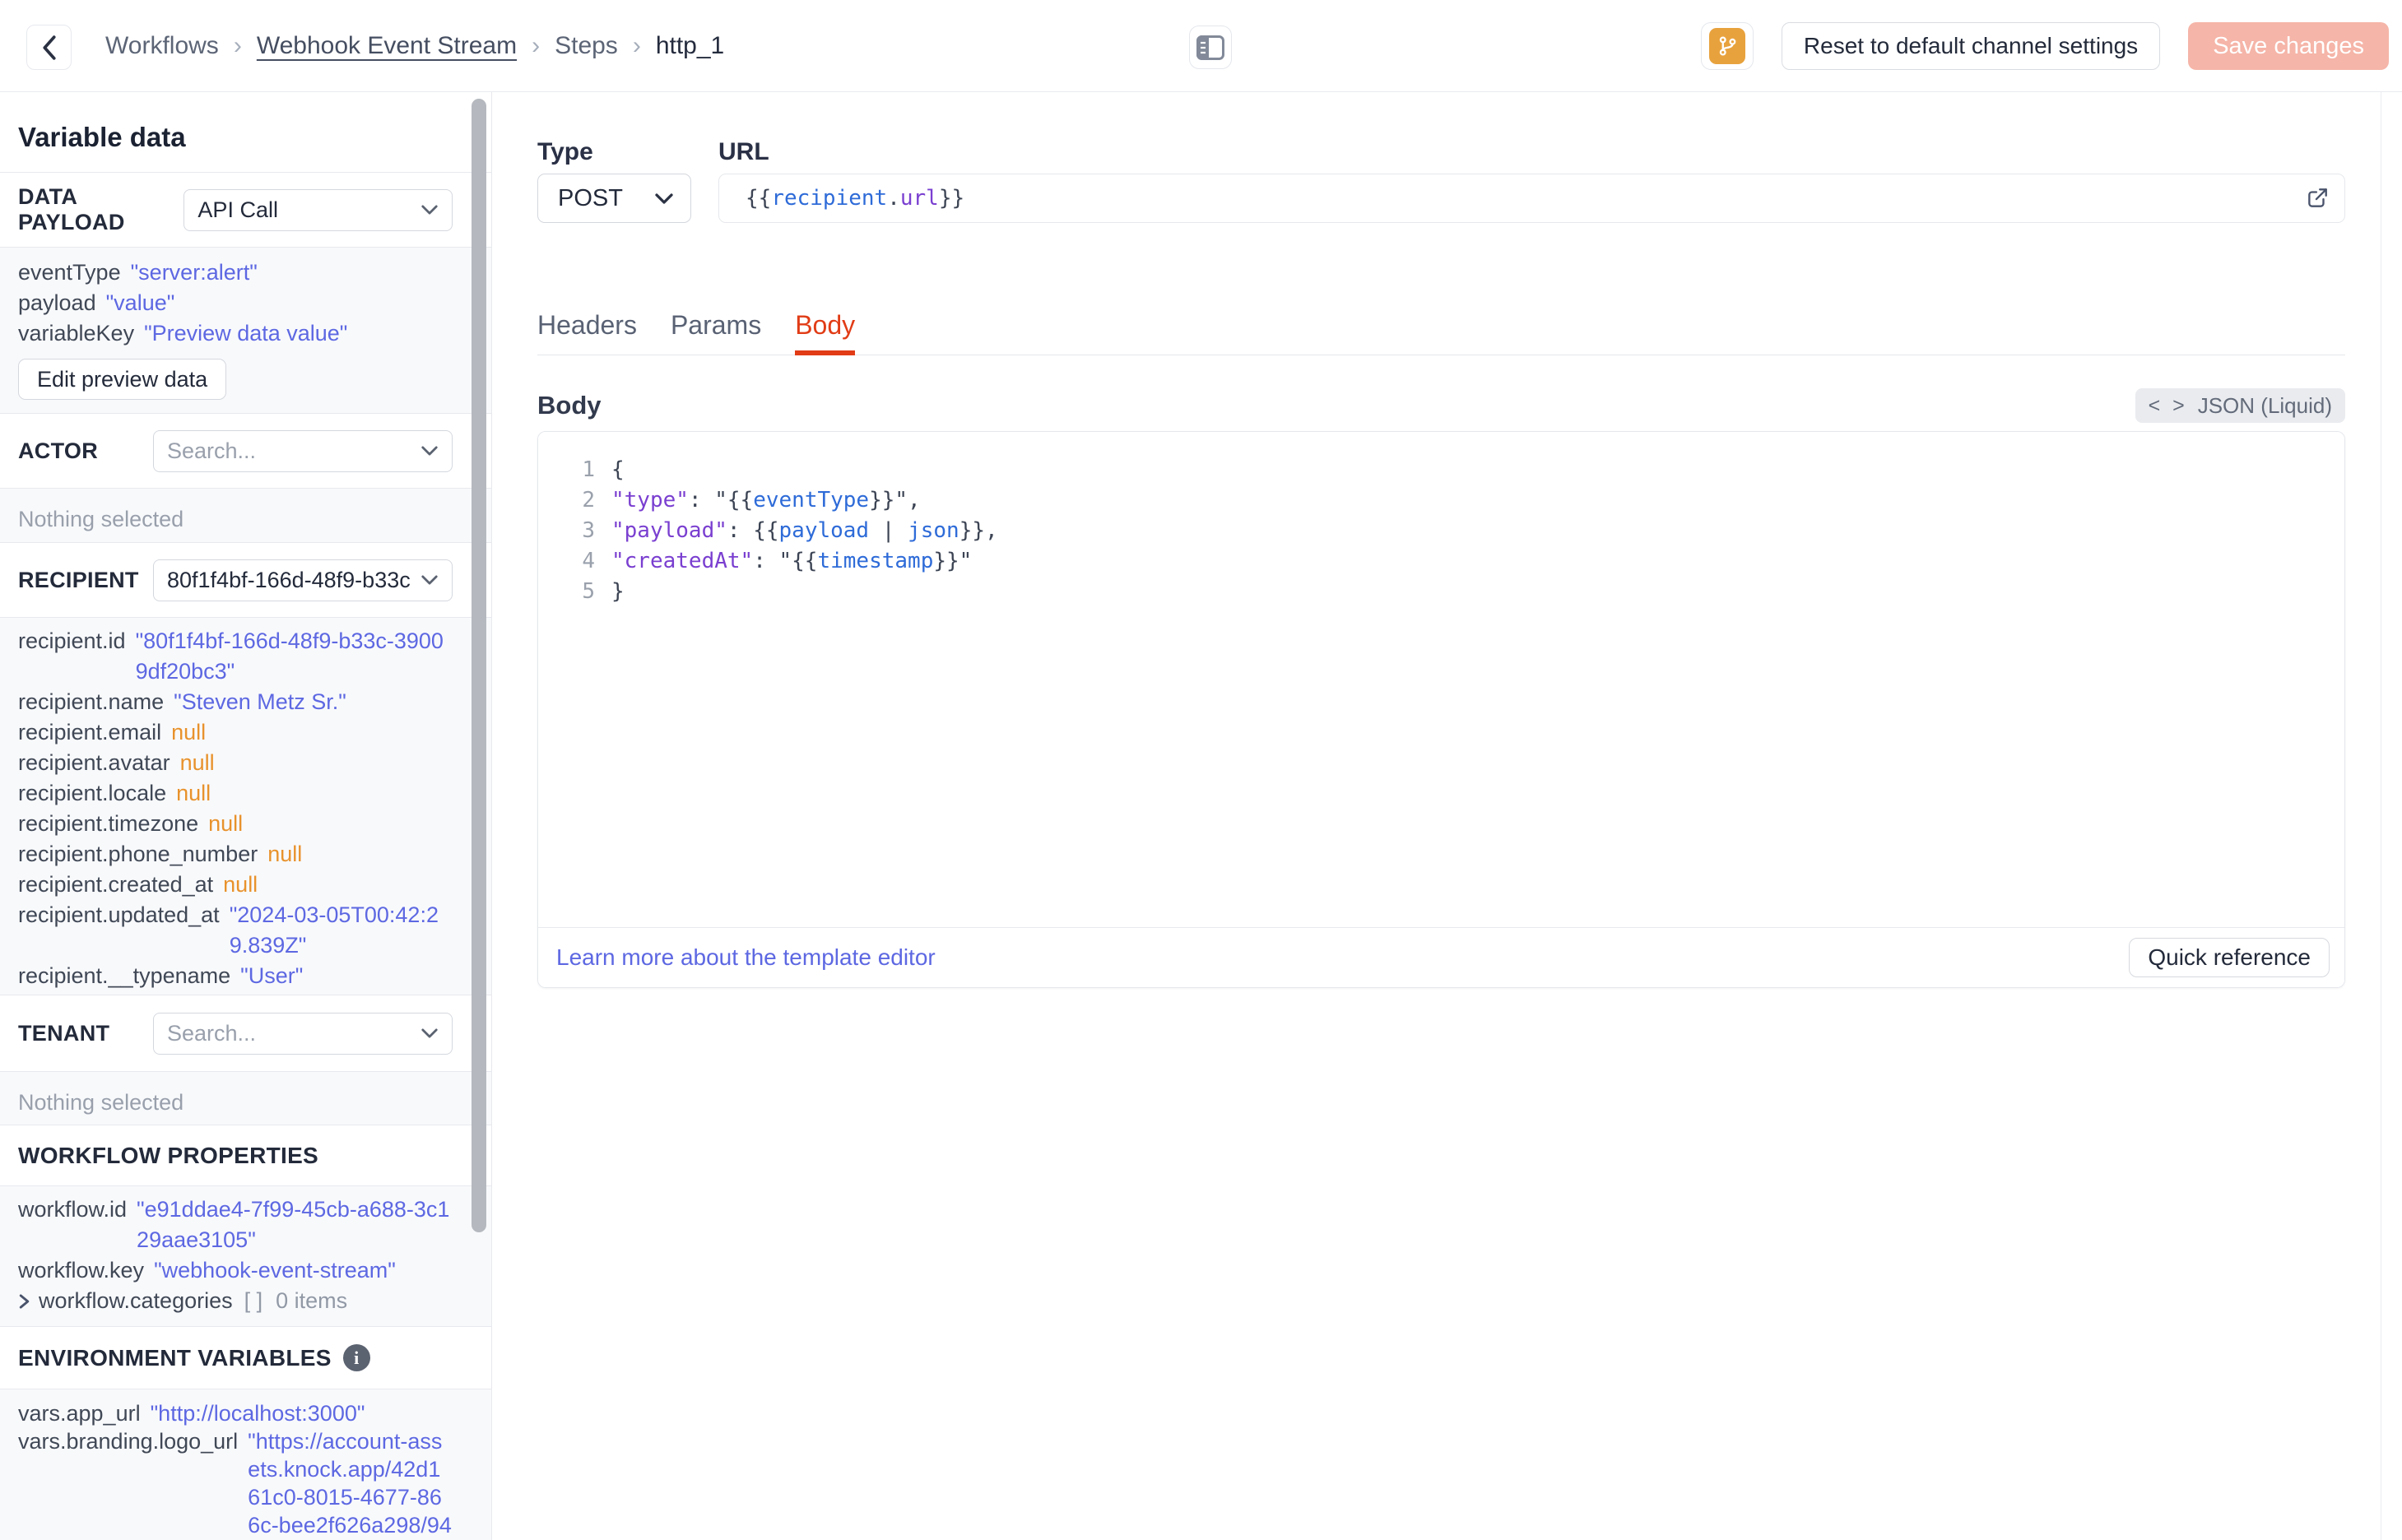 The width and height of the screenshot is (2402, 1540). I want to click on code-line: 5 }, so click(603, 591).